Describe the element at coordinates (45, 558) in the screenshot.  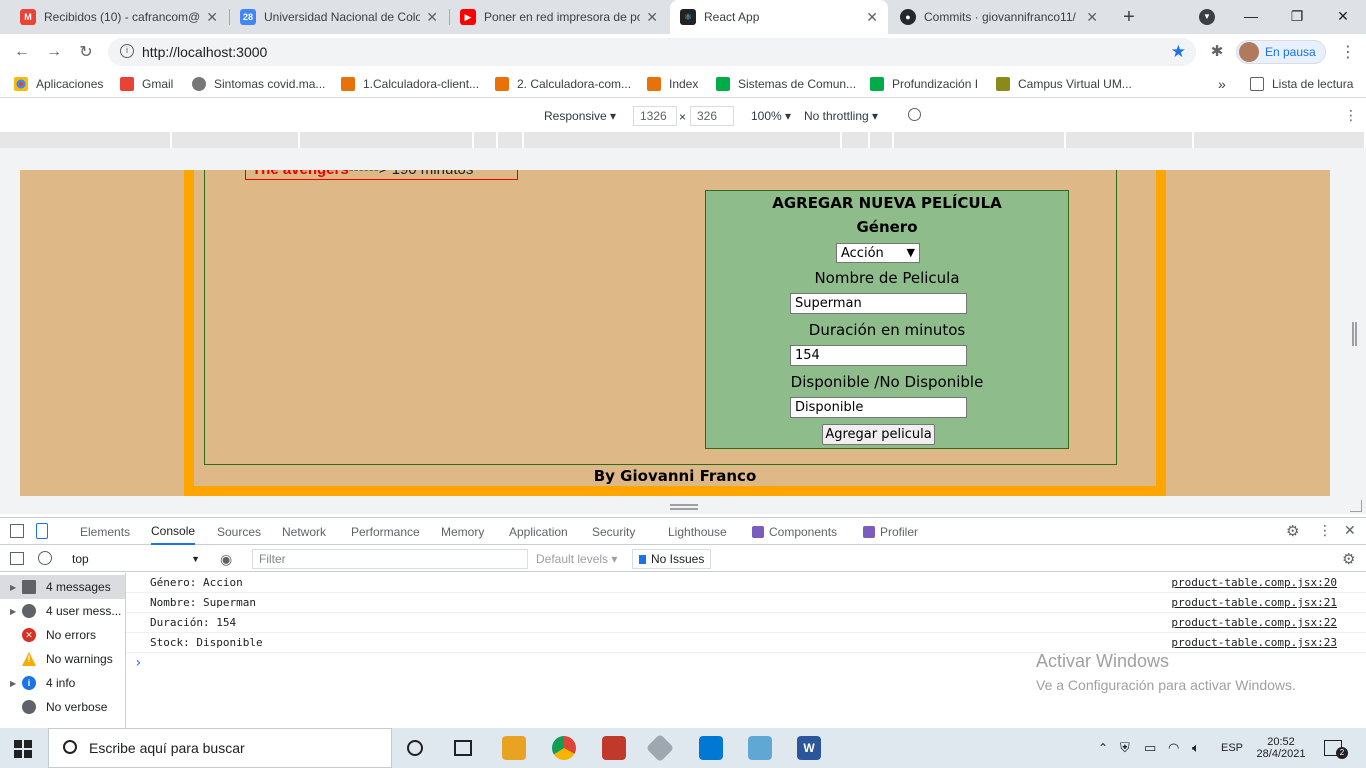
I see `clear-console-icon` at that location.